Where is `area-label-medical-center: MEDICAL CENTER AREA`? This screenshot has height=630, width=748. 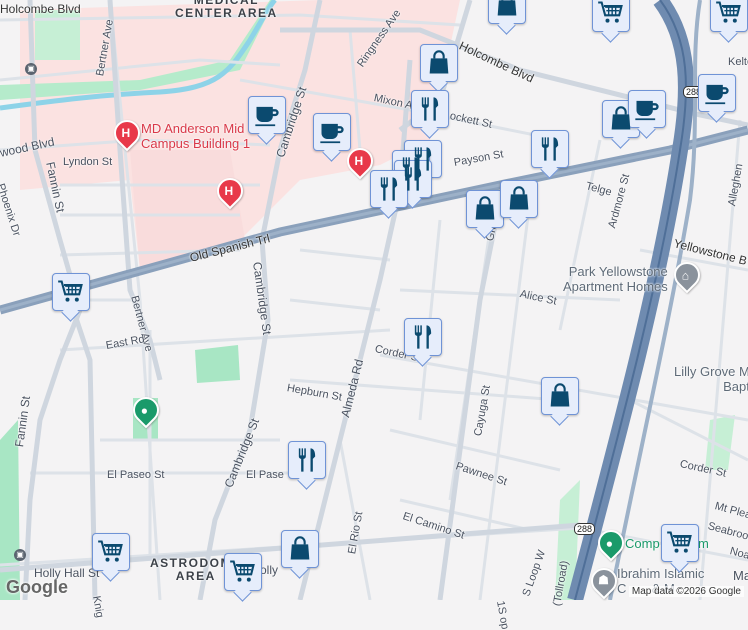
area-label-medical-center: MEDICAL CENTER AREA is located at coordinates (226, 10).